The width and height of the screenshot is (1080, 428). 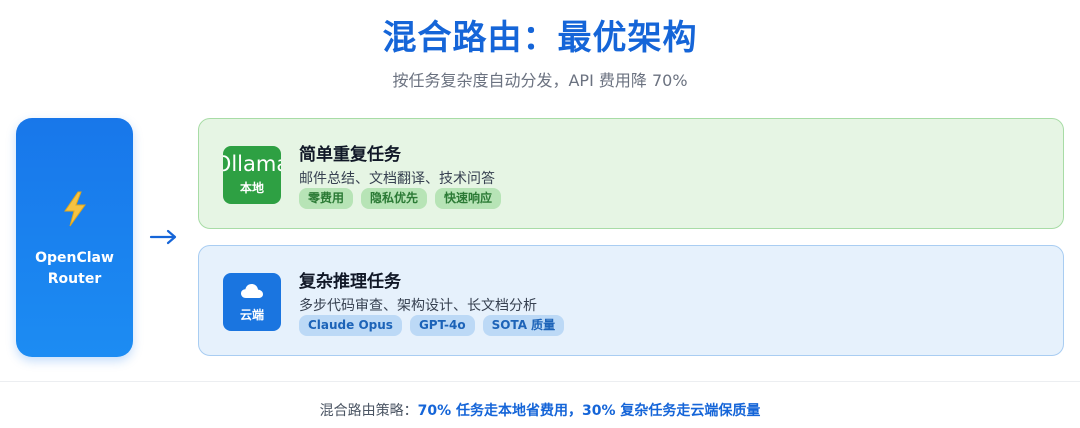 What do you see at coordinates (251, 315) in the screenshot?
I see `cloud-badge-label: 云端` at bounding box center [251, 315].